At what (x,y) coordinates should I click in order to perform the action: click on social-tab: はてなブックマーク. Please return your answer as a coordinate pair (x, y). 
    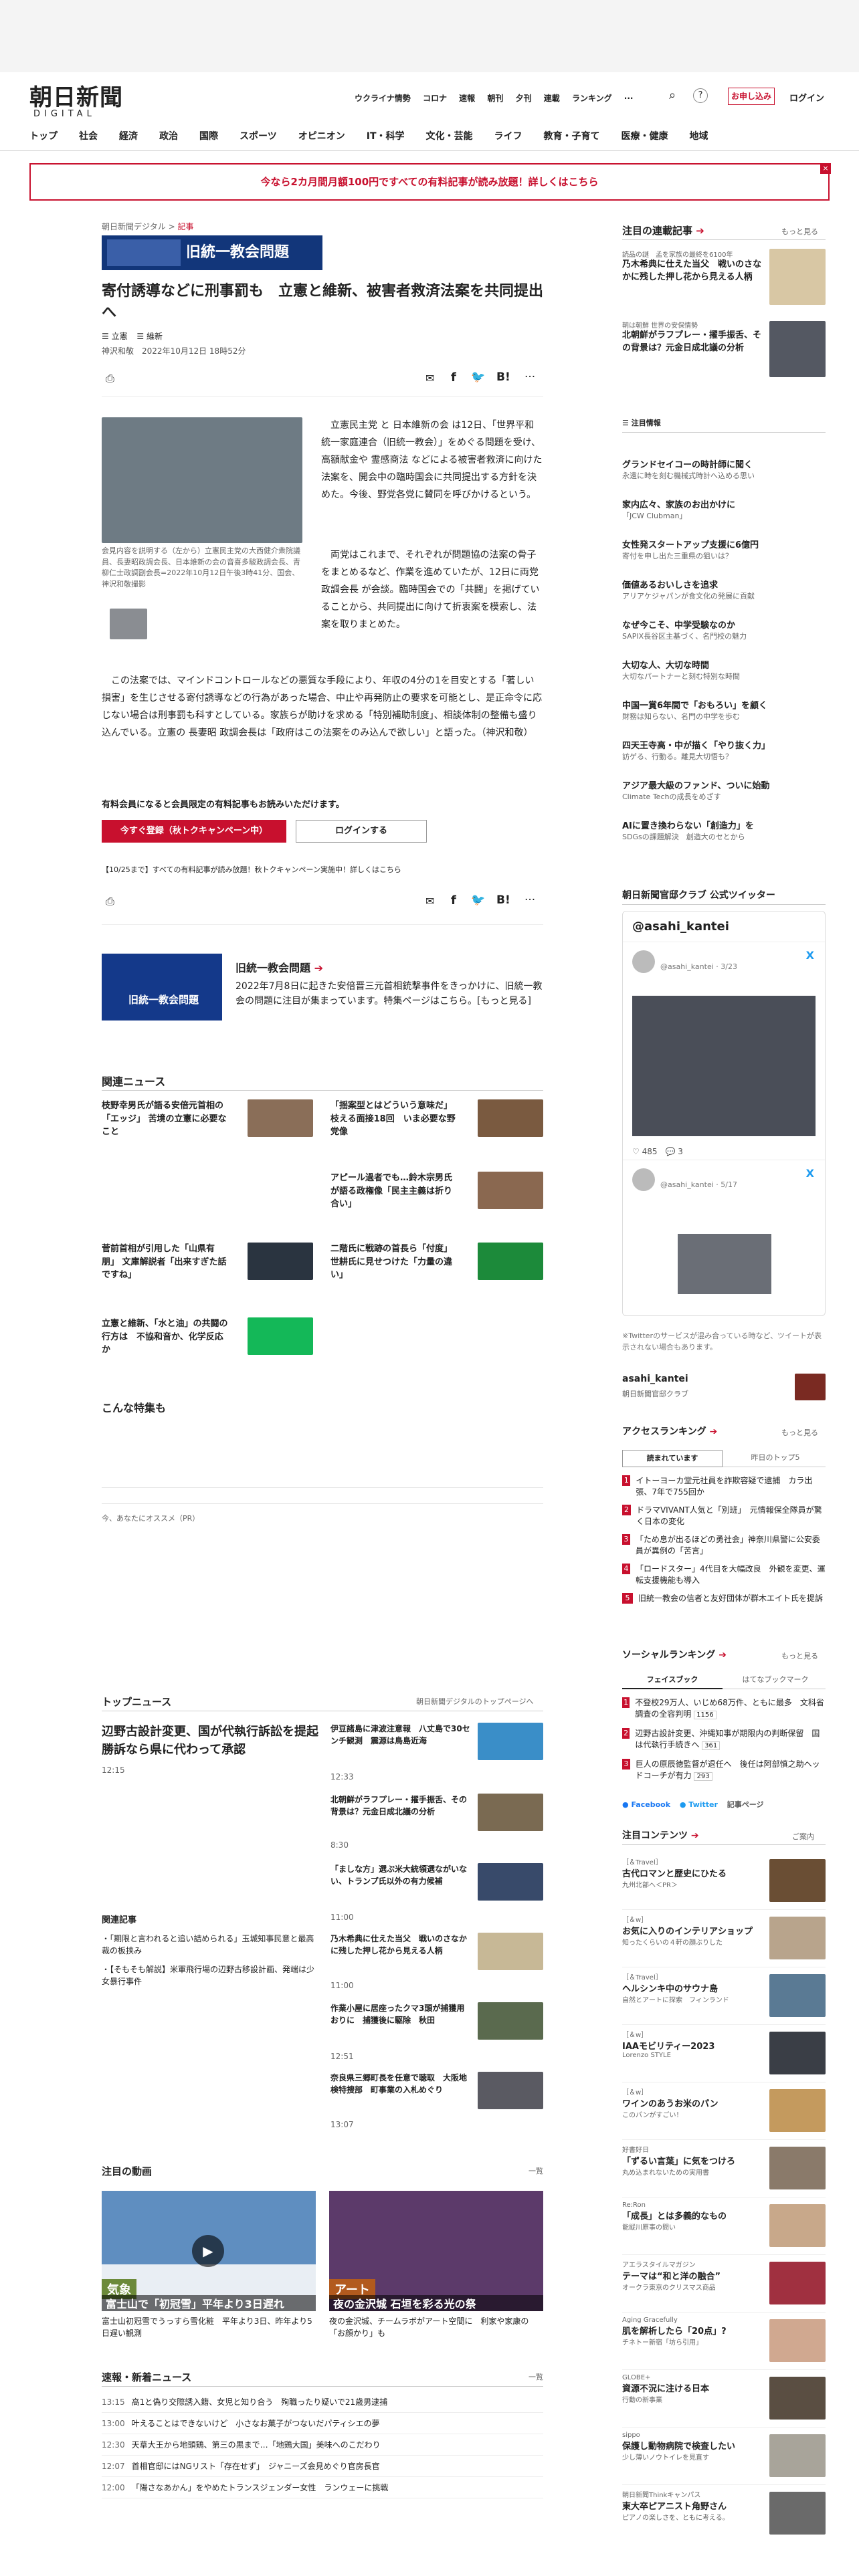
    Looking at the image, I should click on (775, 1680).